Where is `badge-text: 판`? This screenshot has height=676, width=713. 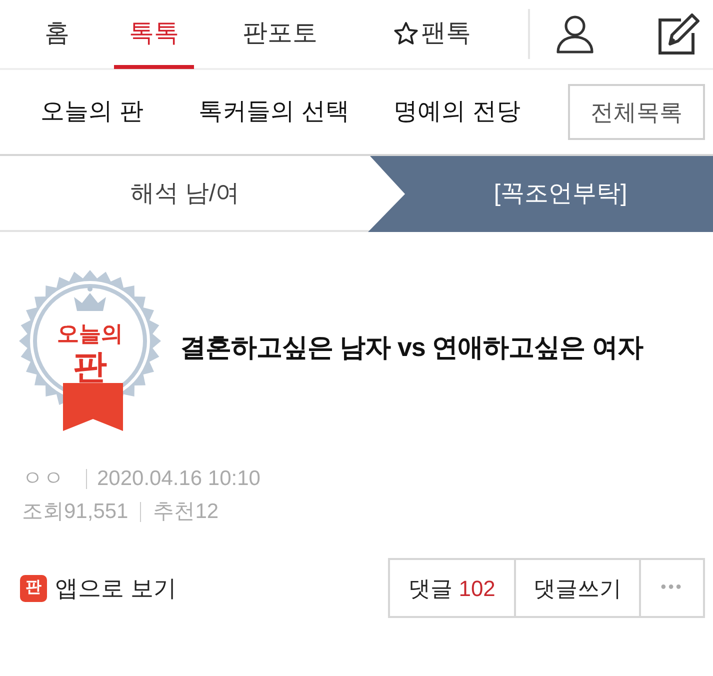
badge-text: 판 is located at coordinates (90, 367).